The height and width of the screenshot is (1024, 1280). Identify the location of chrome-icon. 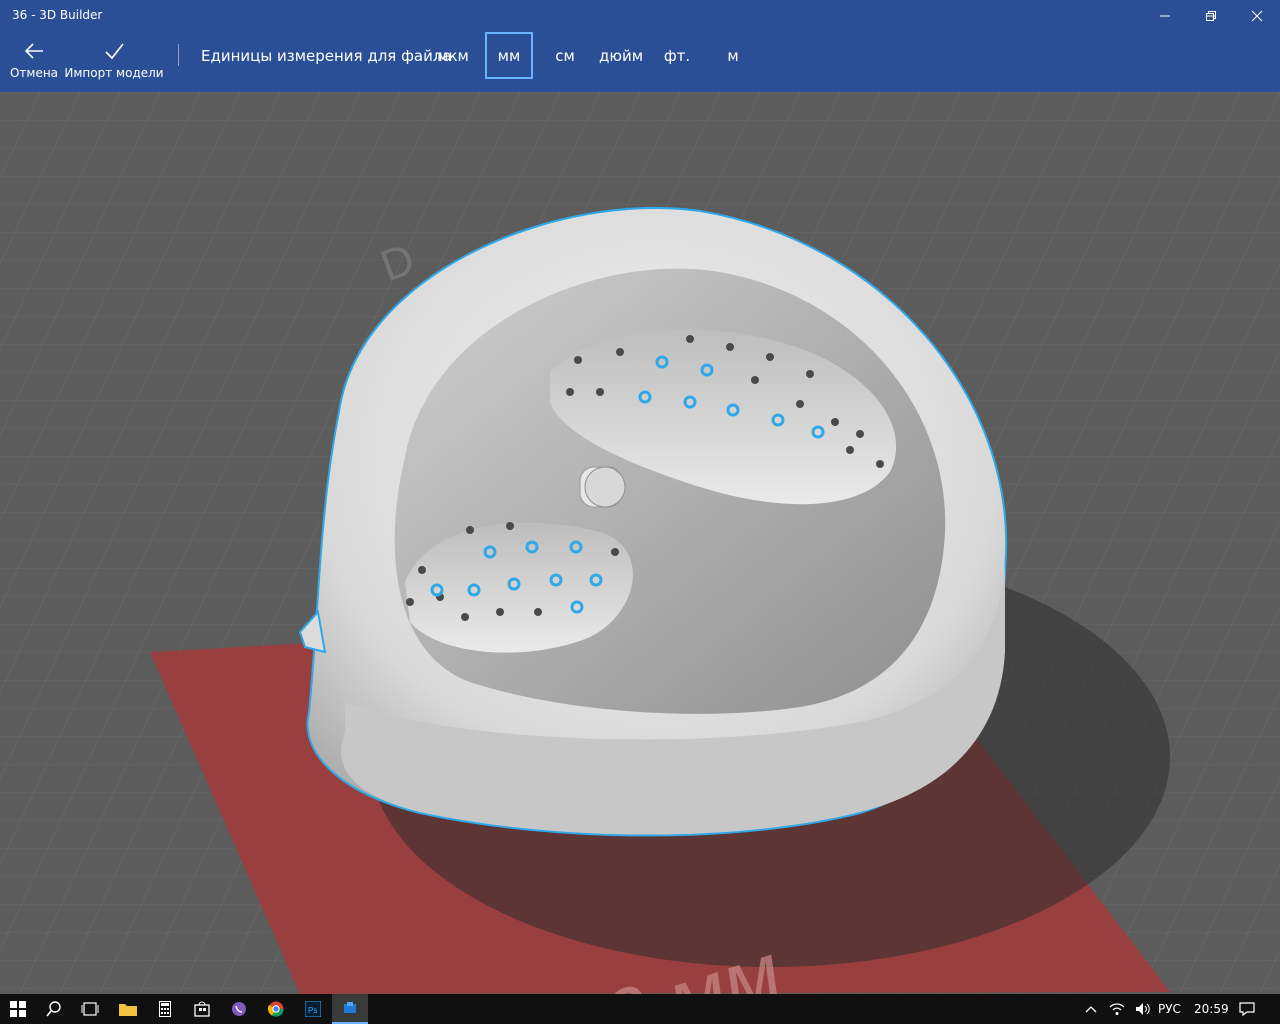
(276, 1009).